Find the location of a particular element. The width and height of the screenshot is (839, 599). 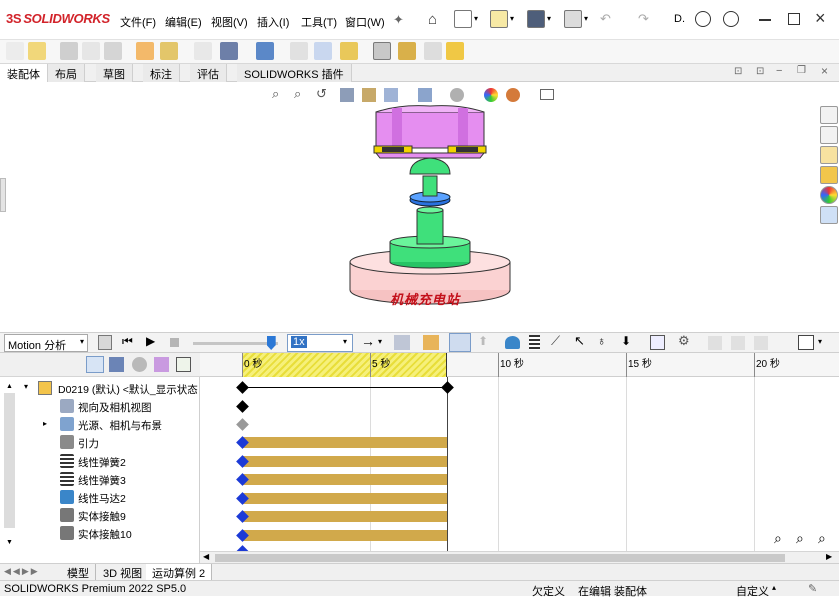

pane-next-icon: ⊡ is located at coordinates (760, 71).